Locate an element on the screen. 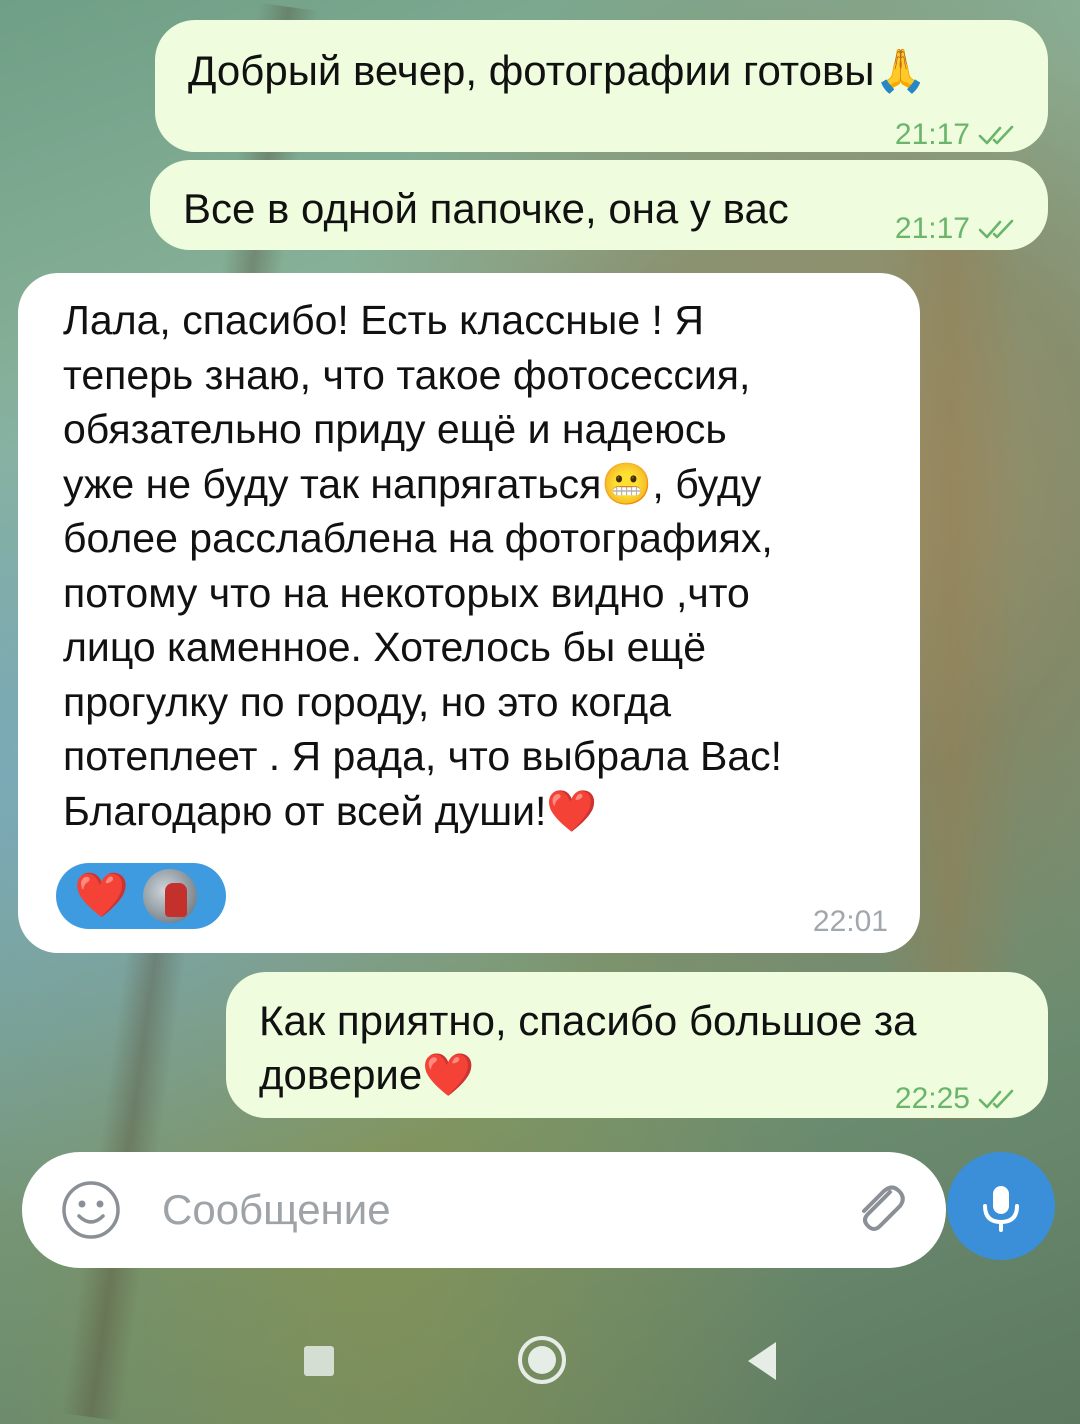 Image resolution: width=1080 pixels, height=1424 pixels. system-navigation-bar is located at coordinates (540, 1367).